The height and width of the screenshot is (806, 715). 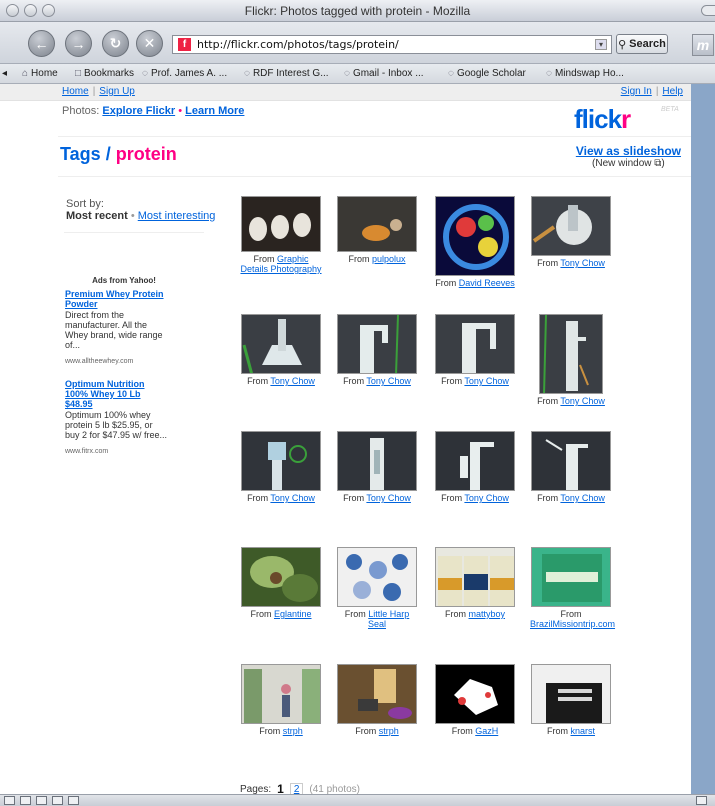 I want to click on site-favicon-icon: f, so click(x=184, y=44).